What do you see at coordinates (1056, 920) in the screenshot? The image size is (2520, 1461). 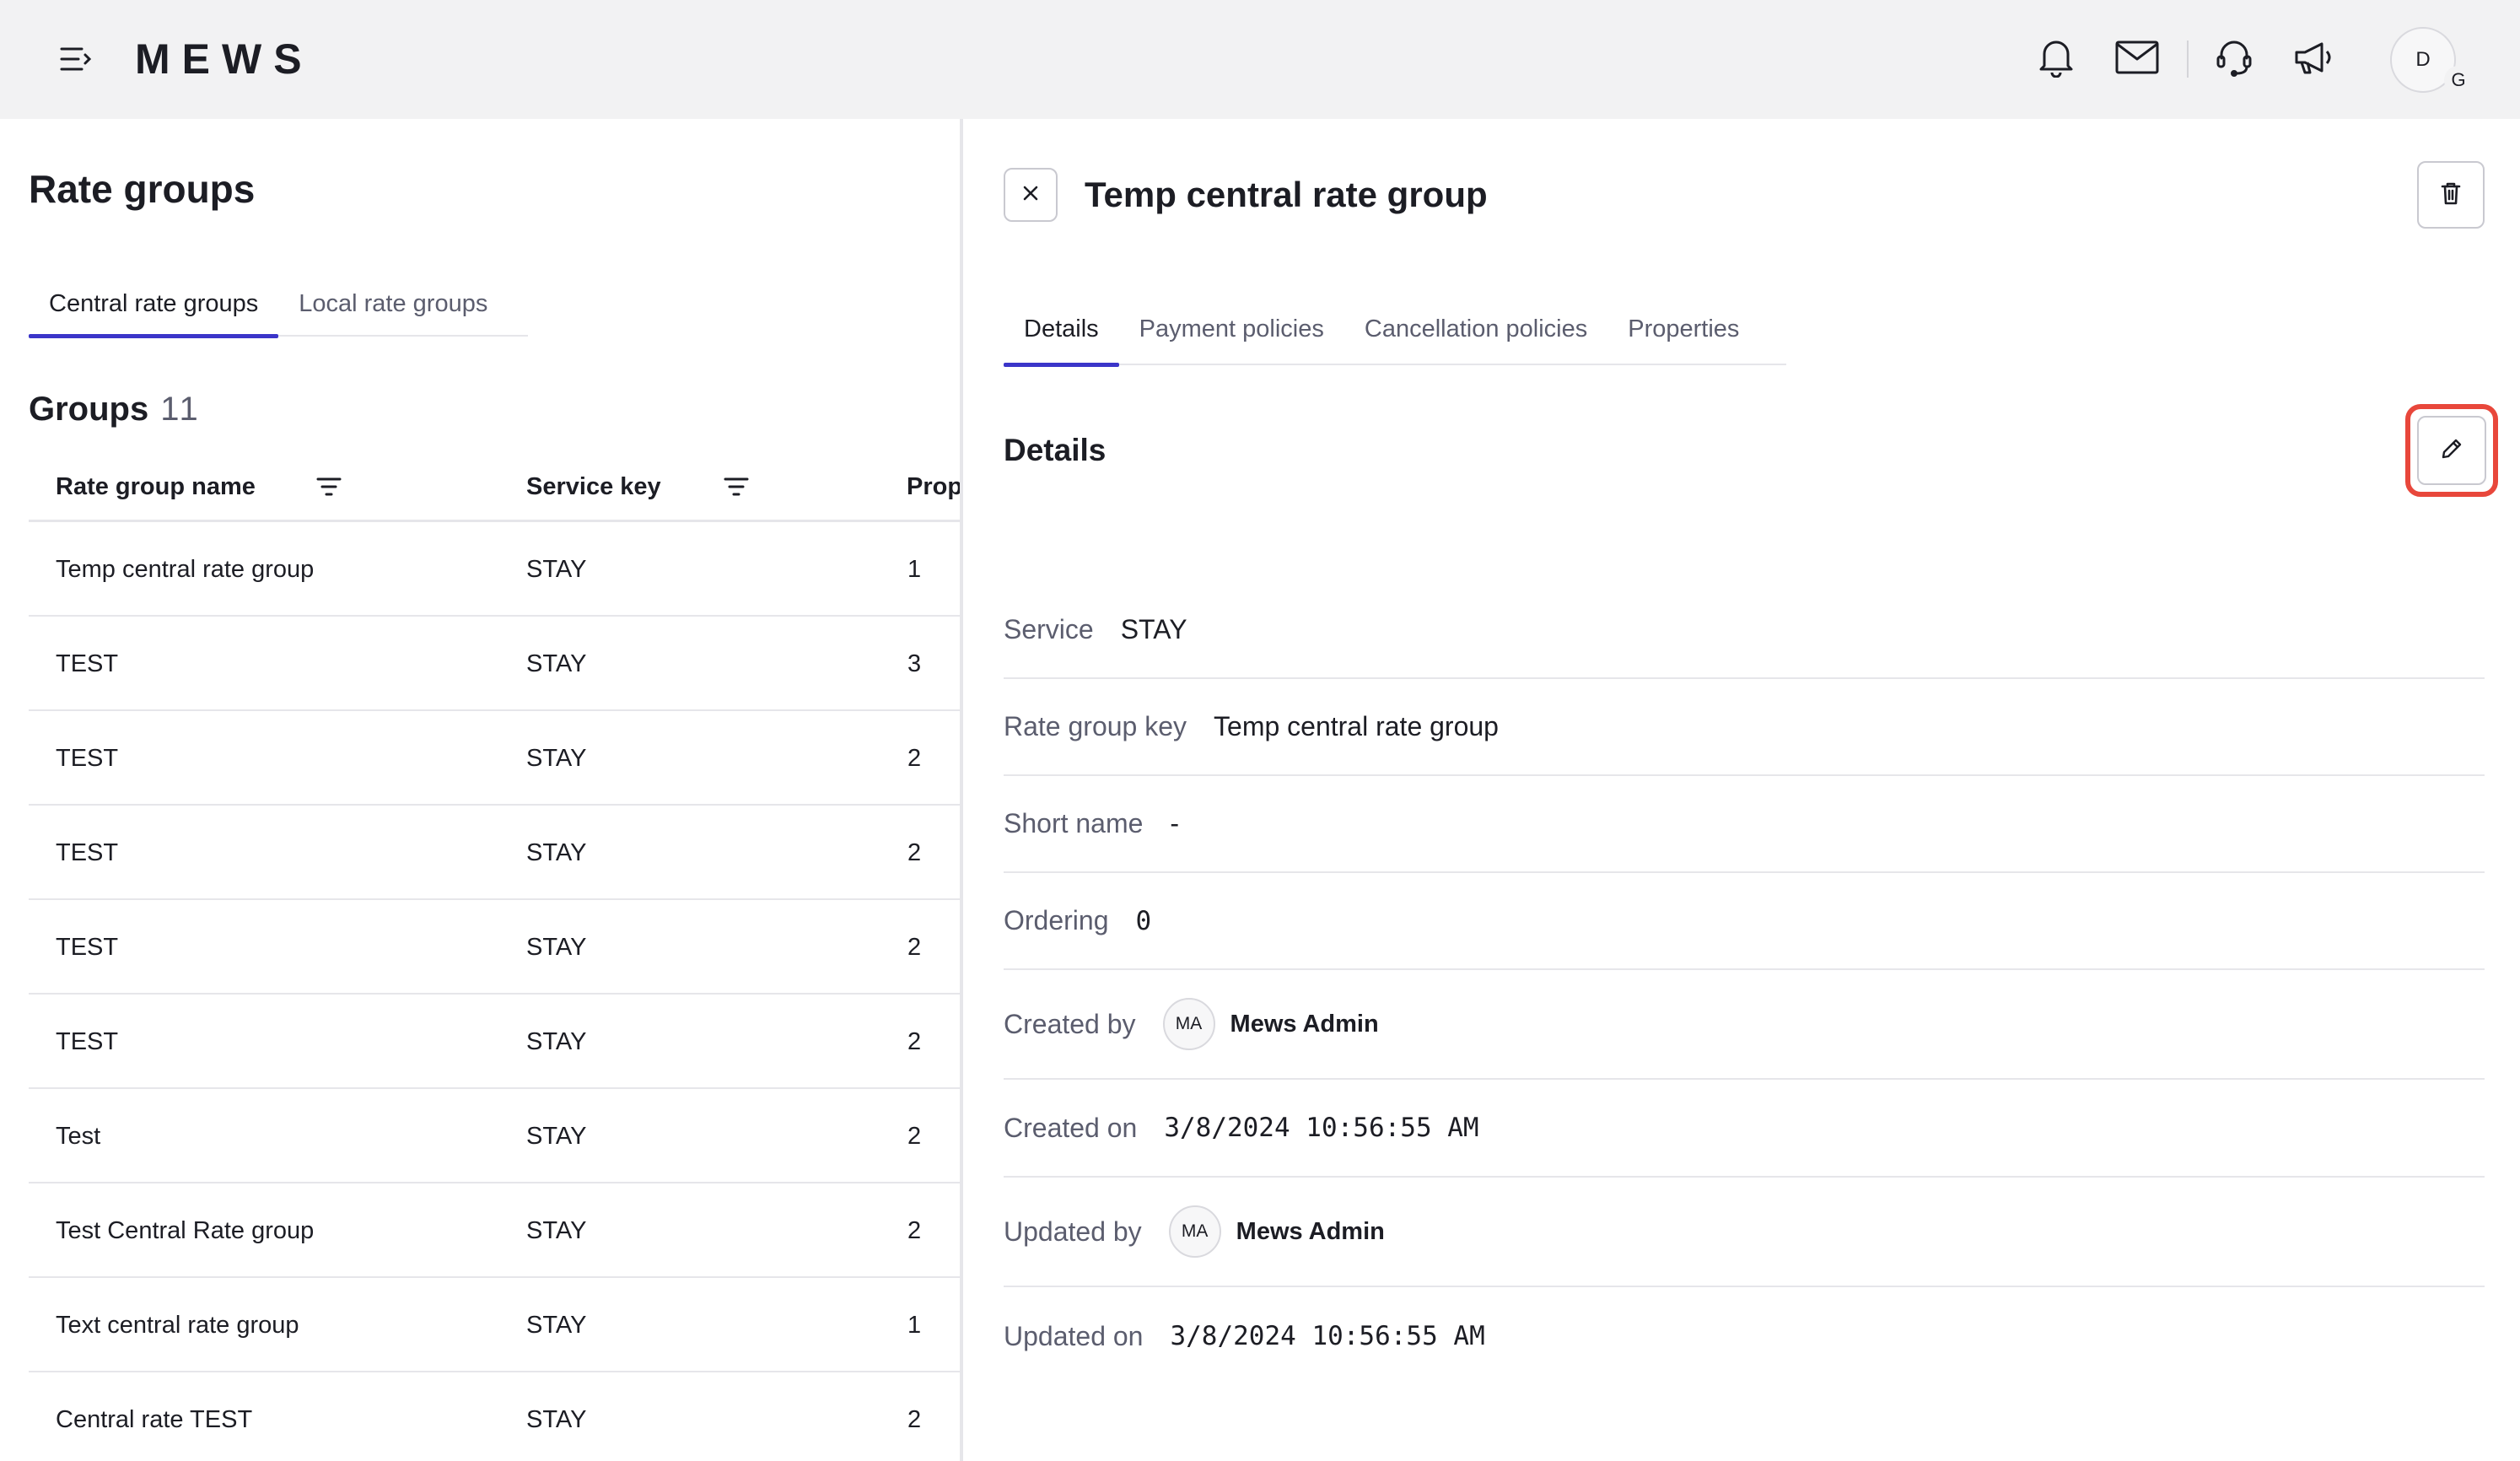 I see `field-label: Ordering` at bounding box center [1056, 920].